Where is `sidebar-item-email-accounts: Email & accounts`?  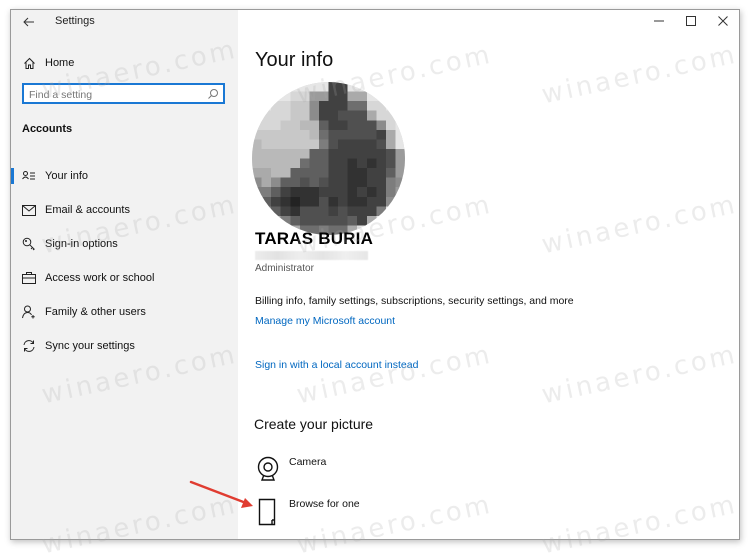 sidebar-item-email-accounts: Email & accounts is located at coordinates (124, 210).